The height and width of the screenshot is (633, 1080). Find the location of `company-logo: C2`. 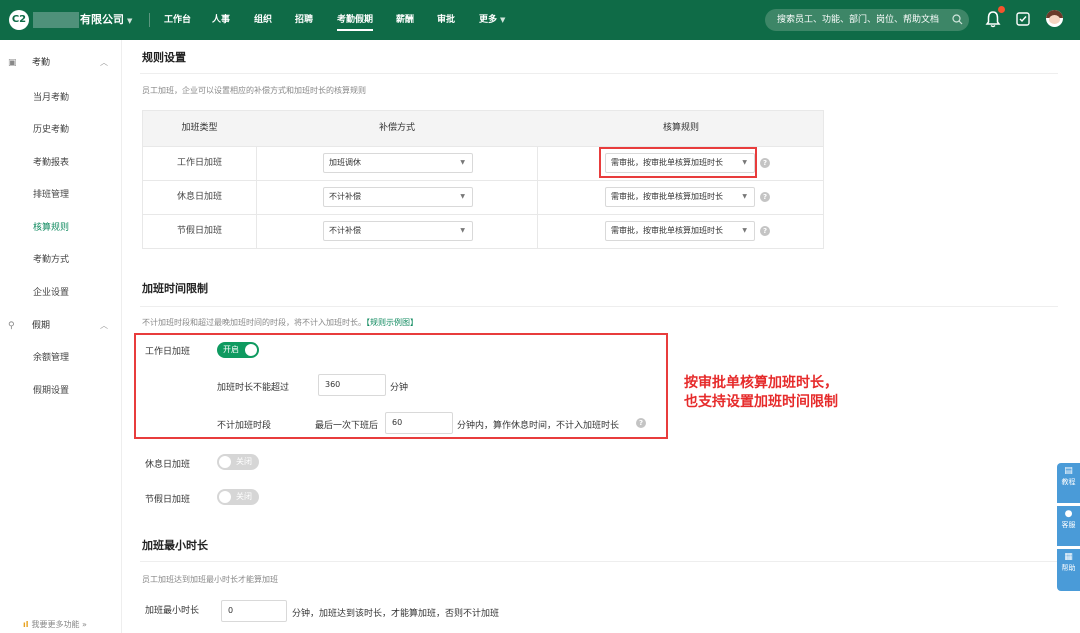

company-logo: C2 is located at coordinates (19, 20).